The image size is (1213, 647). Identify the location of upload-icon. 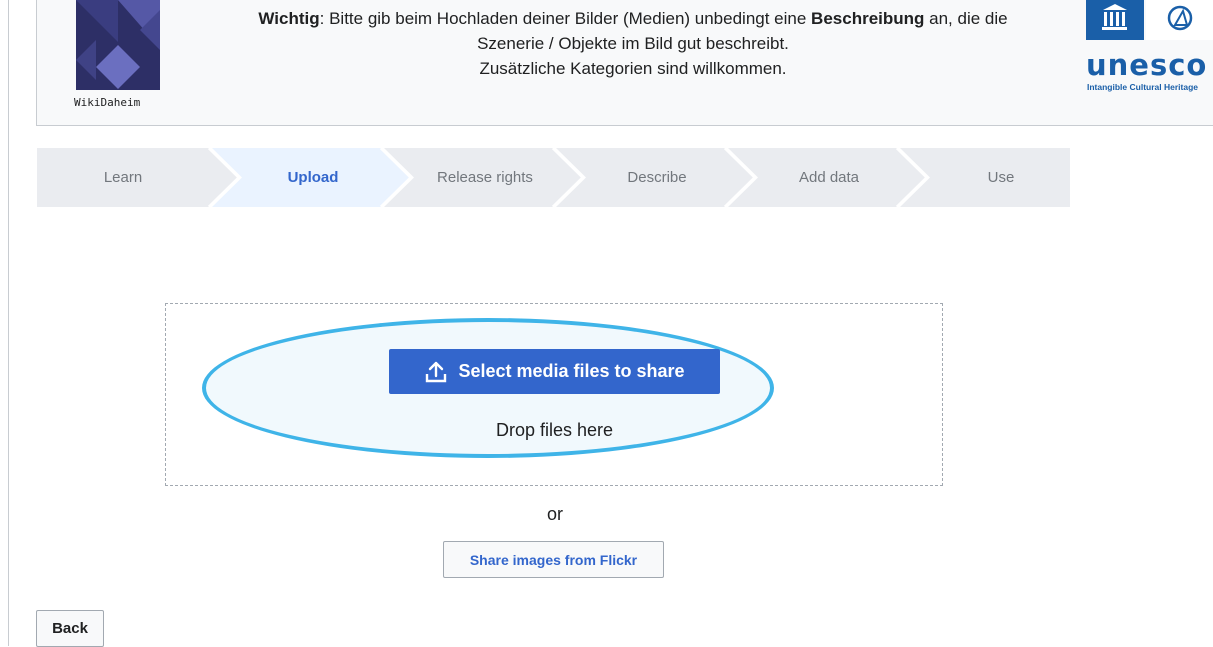
(436, 371).